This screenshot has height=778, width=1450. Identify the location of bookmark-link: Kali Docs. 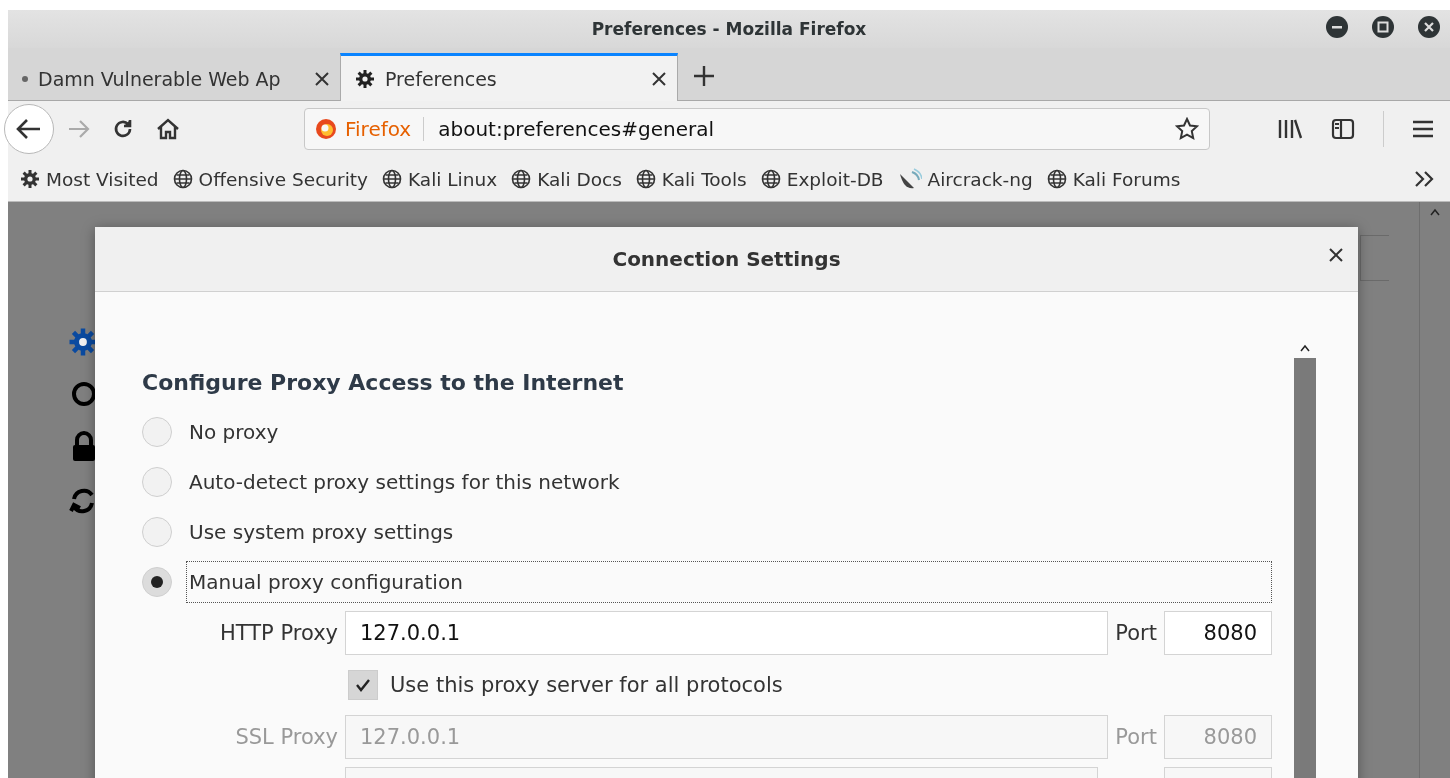
(566, 179).